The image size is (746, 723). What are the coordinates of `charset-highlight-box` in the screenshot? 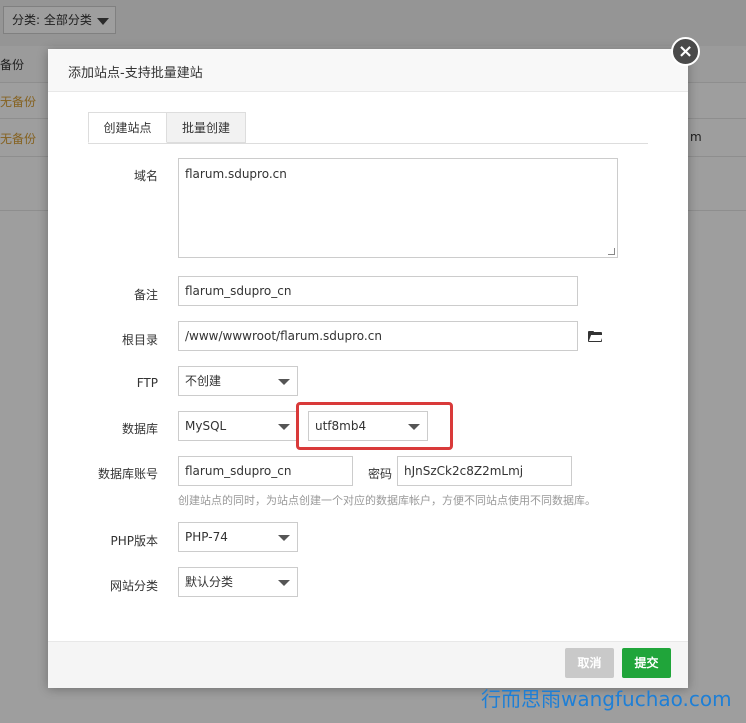 It's located at (374, 426).